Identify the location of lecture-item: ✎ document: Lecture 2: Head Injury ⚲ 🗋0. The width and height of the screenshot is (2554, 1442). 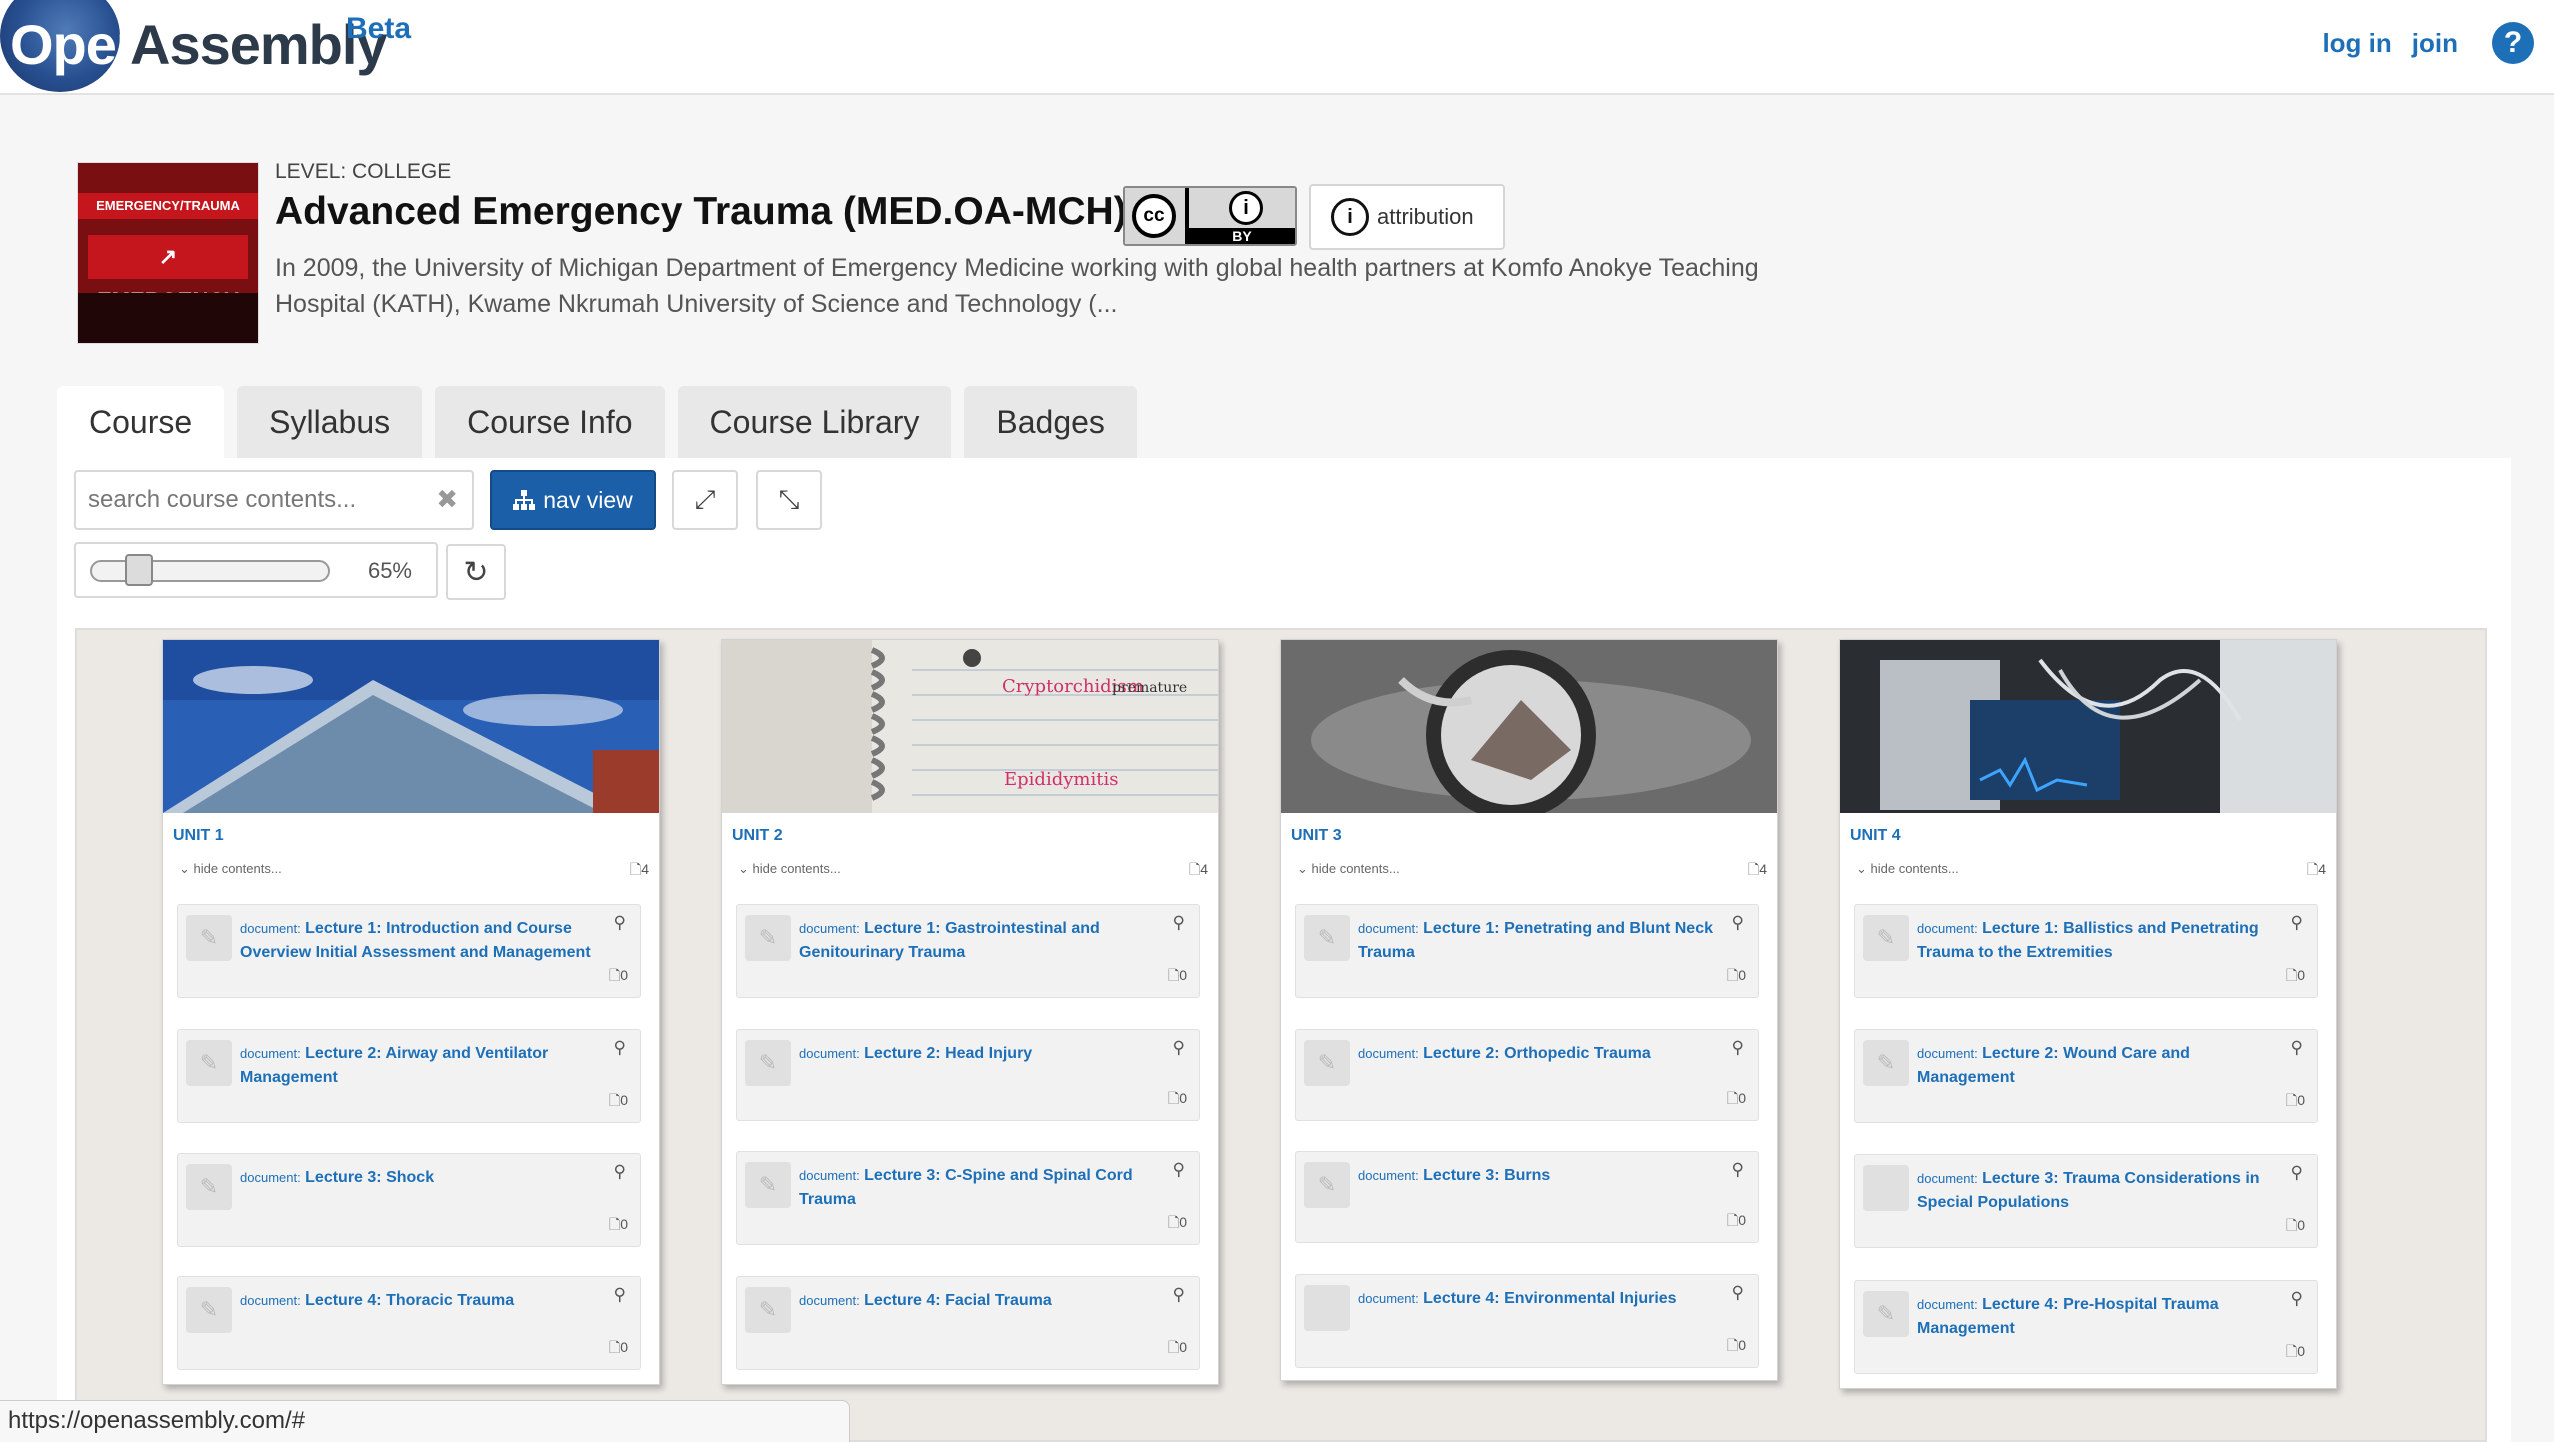
(968, 1075).